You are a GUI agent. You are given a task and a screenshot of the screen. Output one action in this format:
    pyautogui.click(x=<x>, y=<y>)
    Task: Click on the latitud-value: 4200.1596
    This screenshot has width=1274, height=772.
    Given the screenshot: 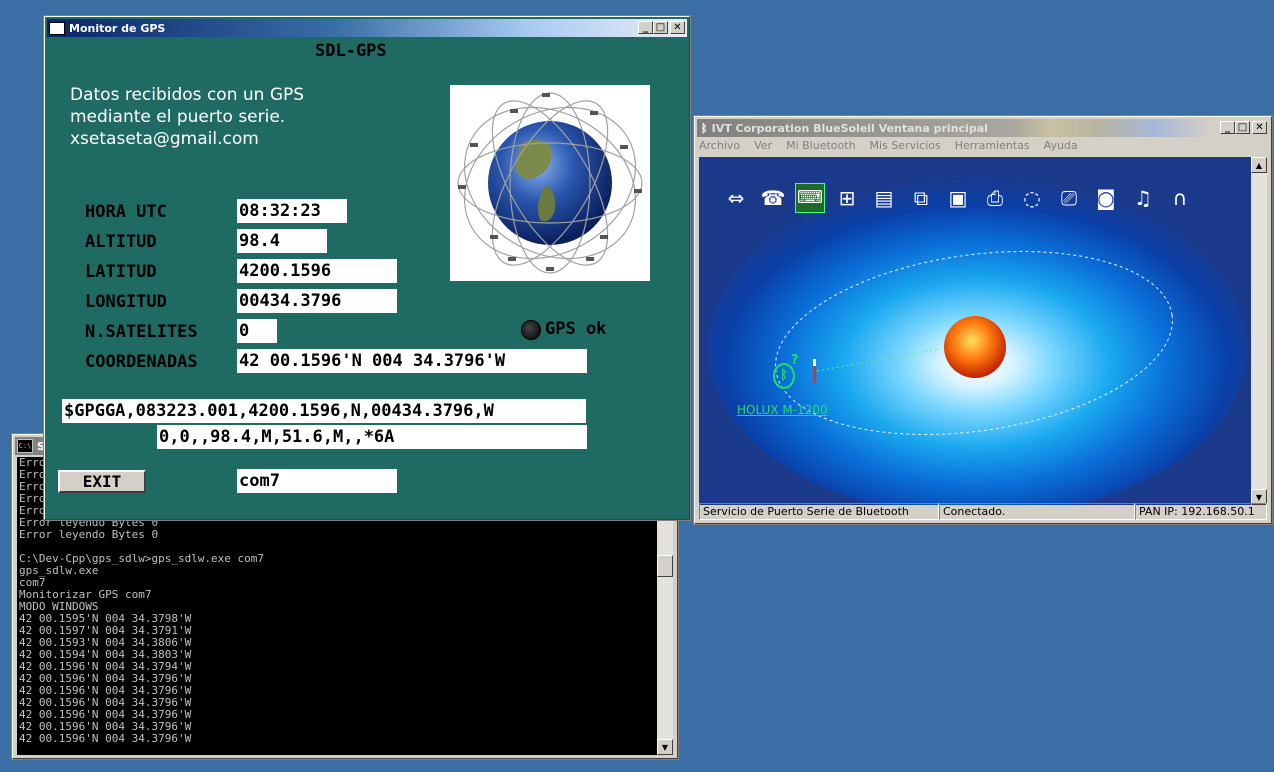 What is the action you would take?
    pyautogui.click(x=317, y=271)
    